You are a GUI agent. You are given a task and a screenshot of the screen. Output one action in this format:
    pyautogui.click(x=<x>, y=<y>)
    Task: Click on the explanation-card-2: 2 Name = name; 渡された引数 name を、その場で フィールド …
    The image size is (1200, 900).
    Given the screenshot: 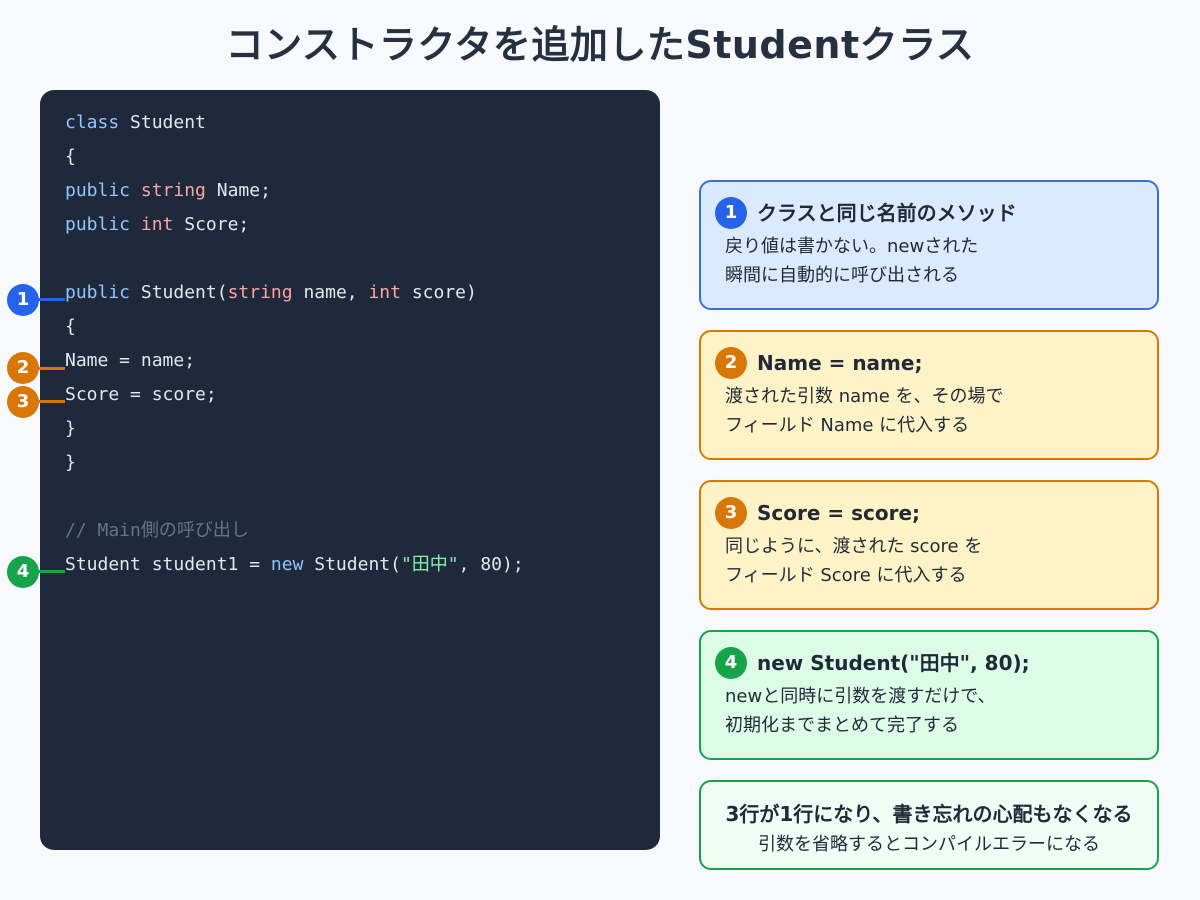 What is the action you would take?
    pyautogui.click(x=929, y=395)
    